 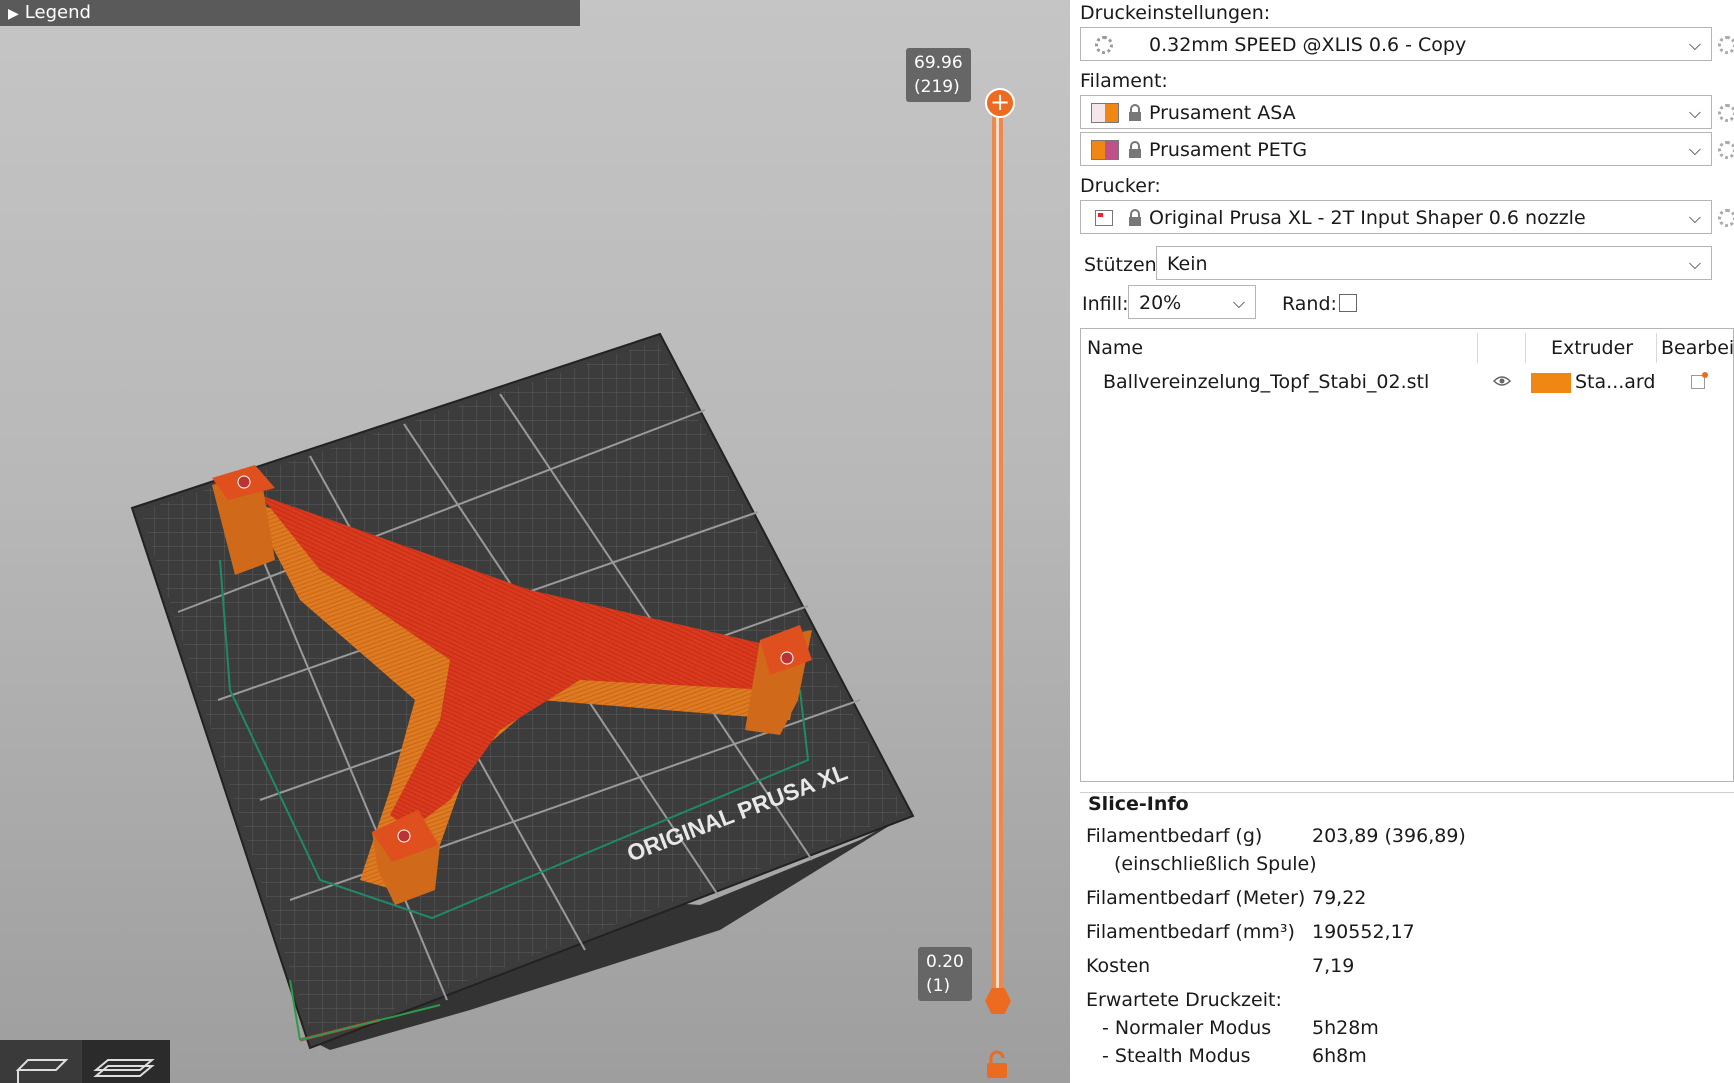 What do you see at coordinates (1175, 13) in the screenshot?
I see `print-settings-label: Druckeinstellungen:` at bounding box center [1175, 13].